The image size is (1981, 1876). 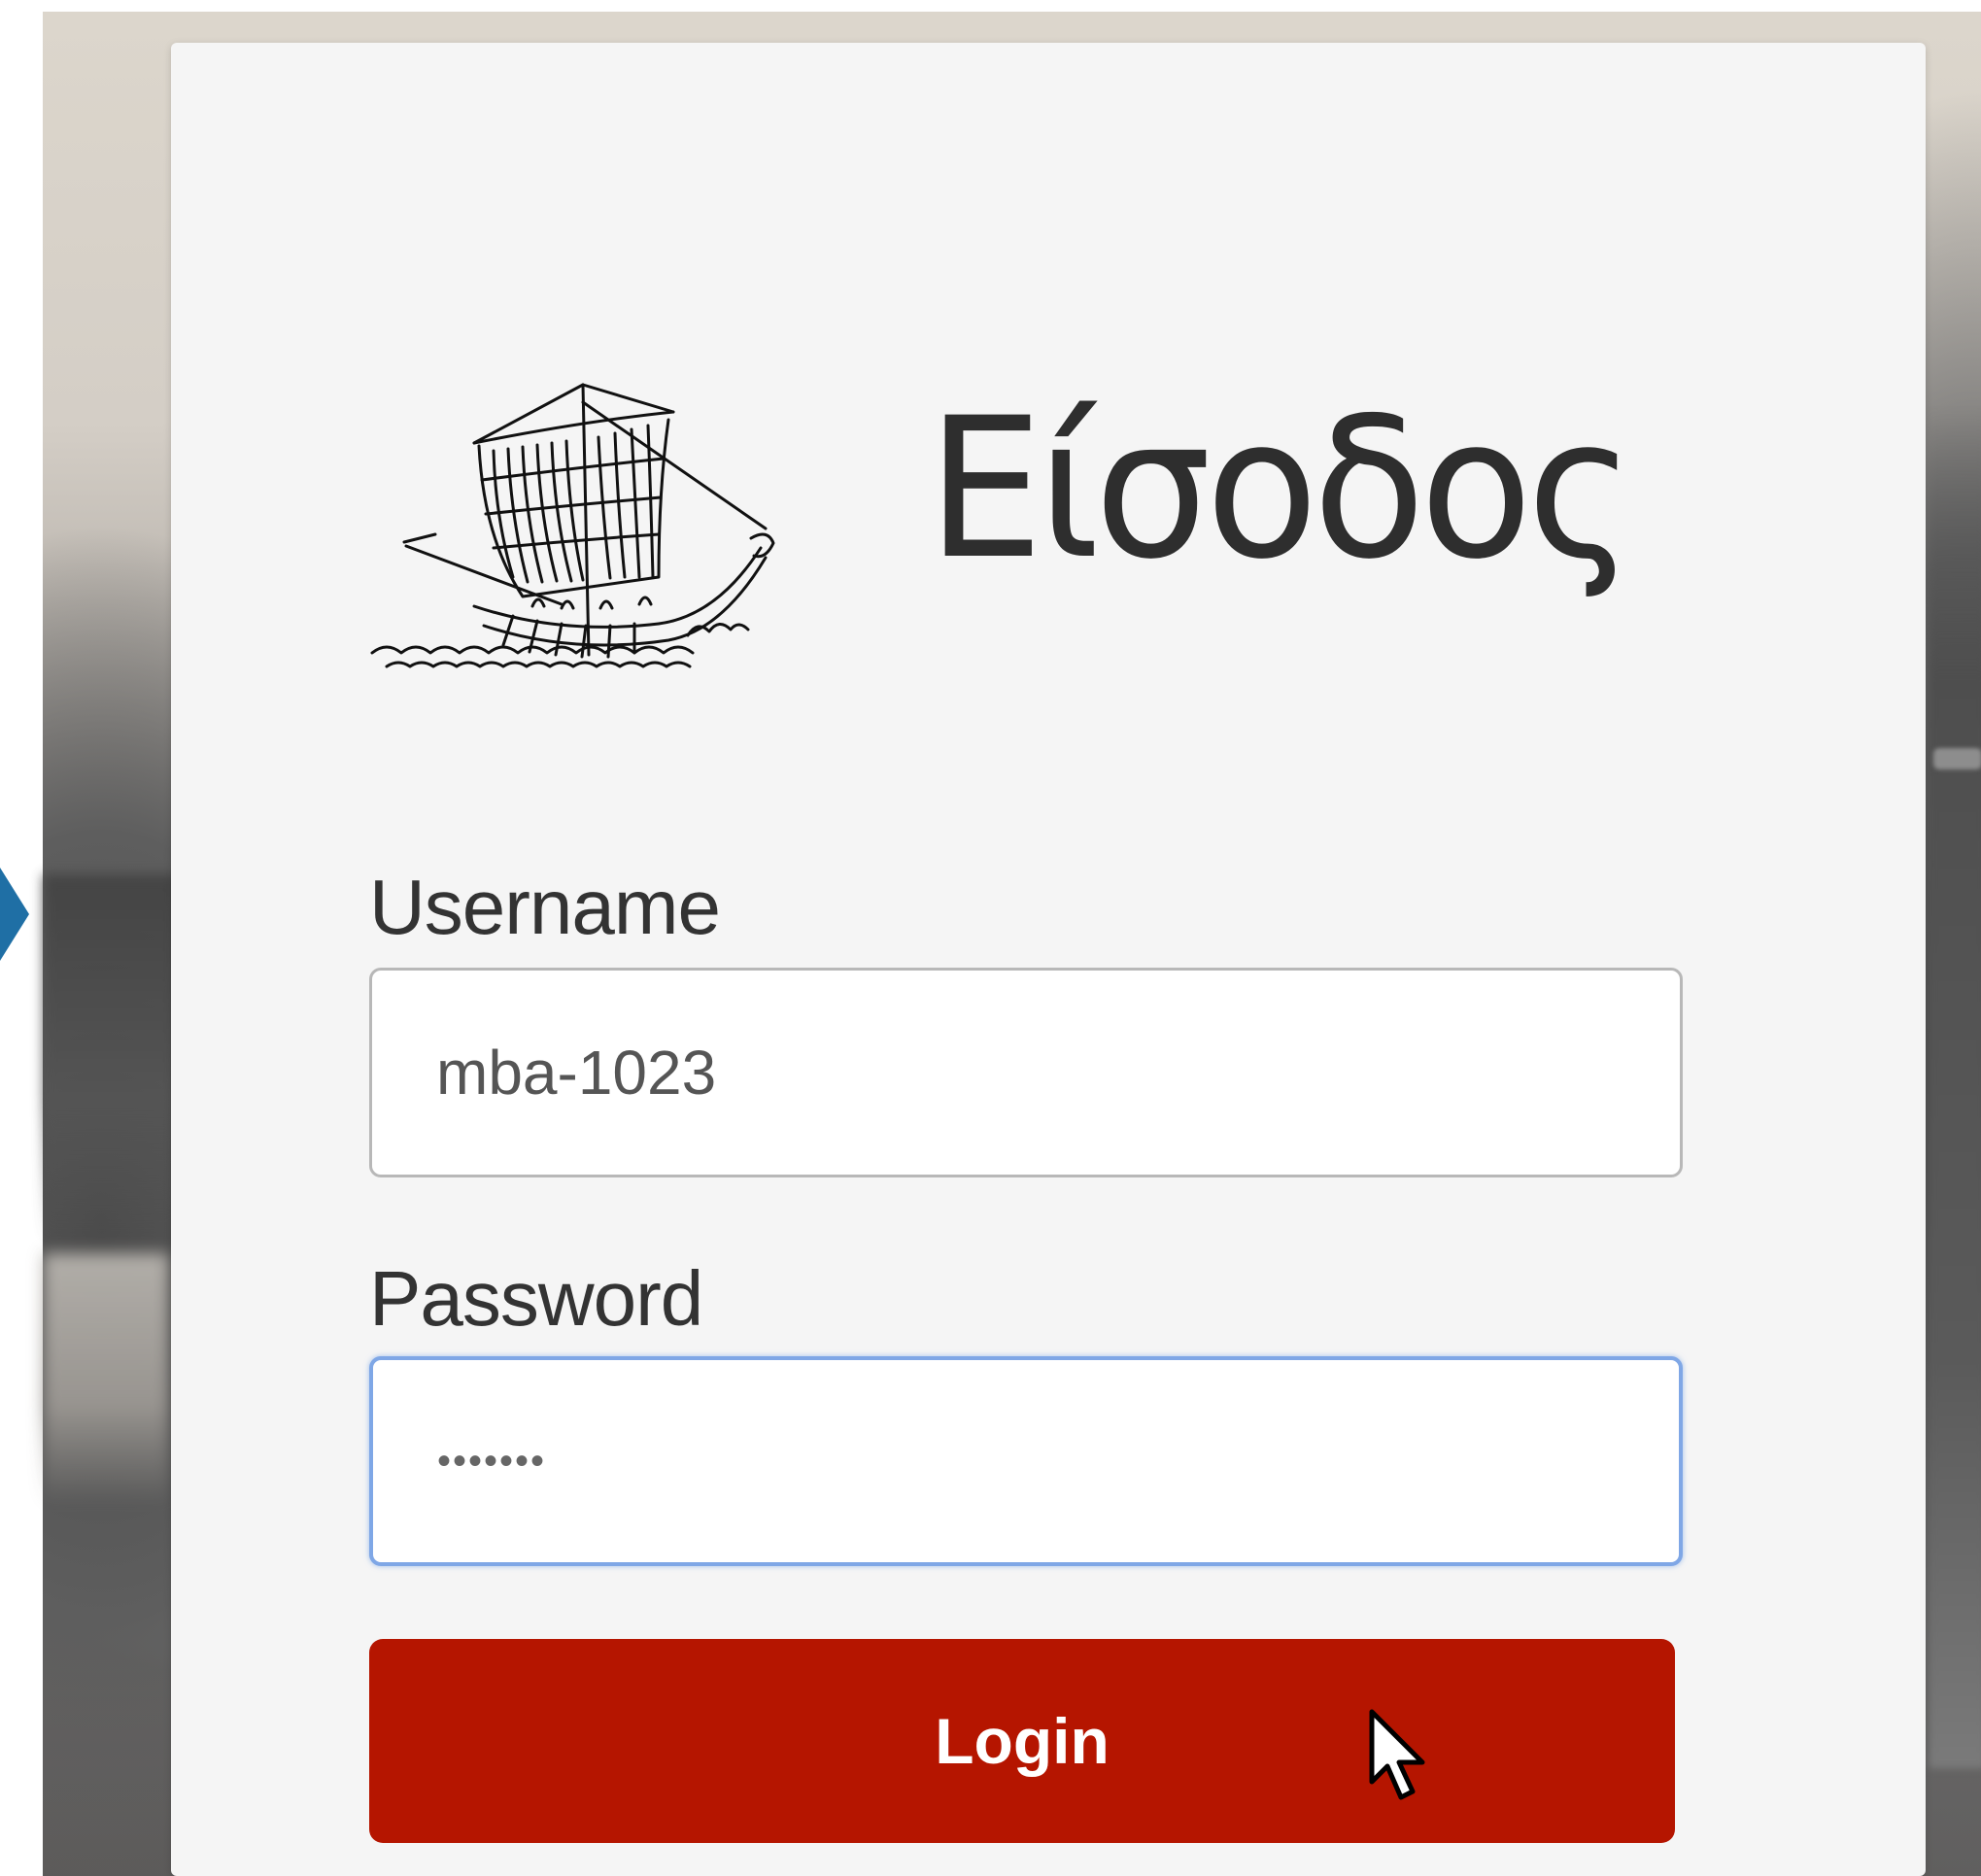 I want to click on background-light-object, so click(x=106, y=1379).